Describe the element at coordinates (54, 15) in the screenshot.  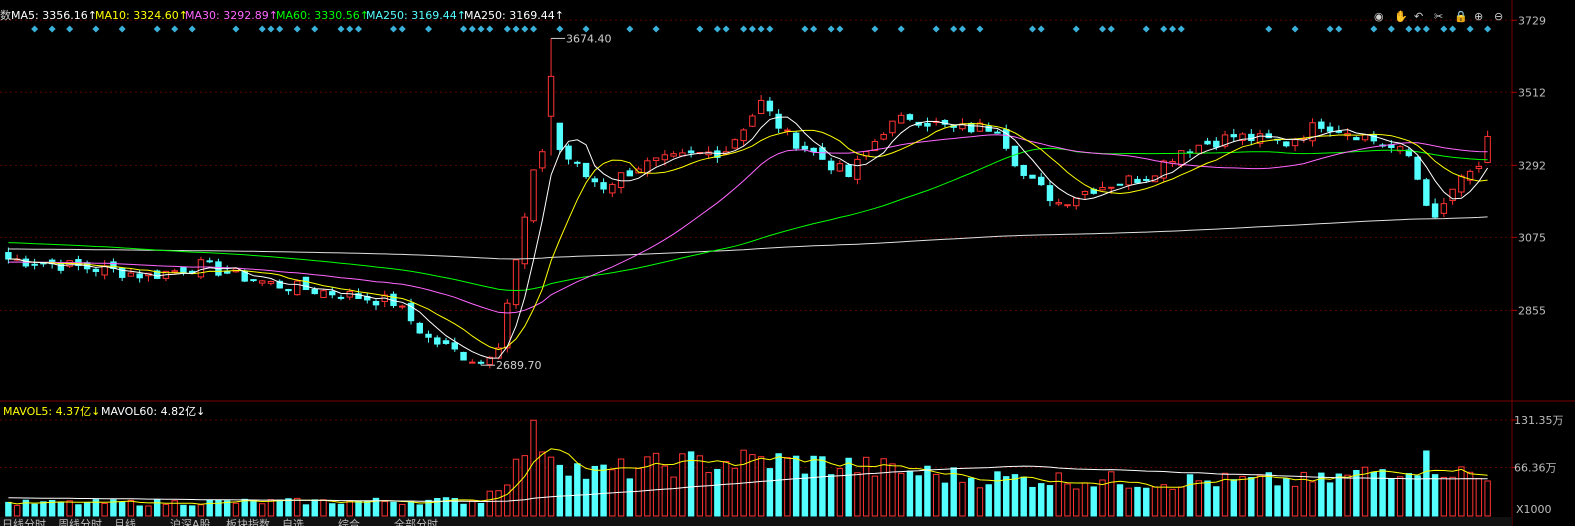
I see `ma5-legend: MA5: 3356.16↑` at that location.